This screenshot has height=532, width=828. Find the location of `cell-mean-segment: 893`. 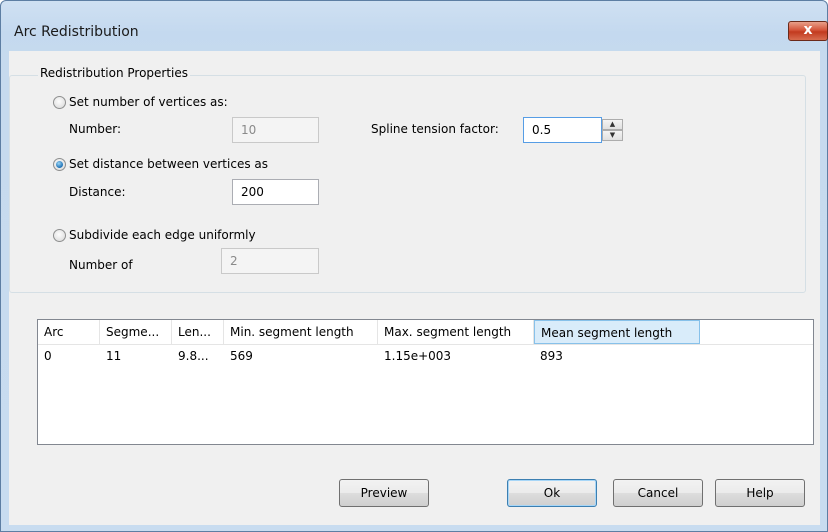

cell-mean-segment: 893 is located at coordinates (551, 356).